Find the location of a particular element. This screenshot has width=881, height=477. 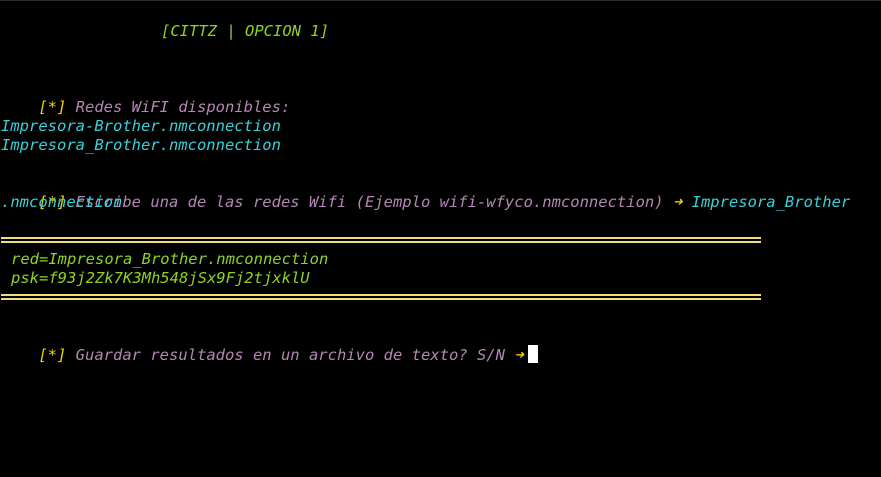

double-rule-bottom is located at coordinates (381, 297).